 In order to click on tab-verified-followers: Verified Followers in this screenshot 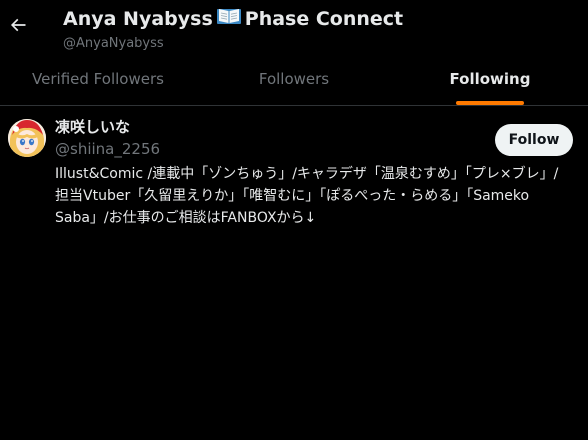, I will do `click(98, 80)`.